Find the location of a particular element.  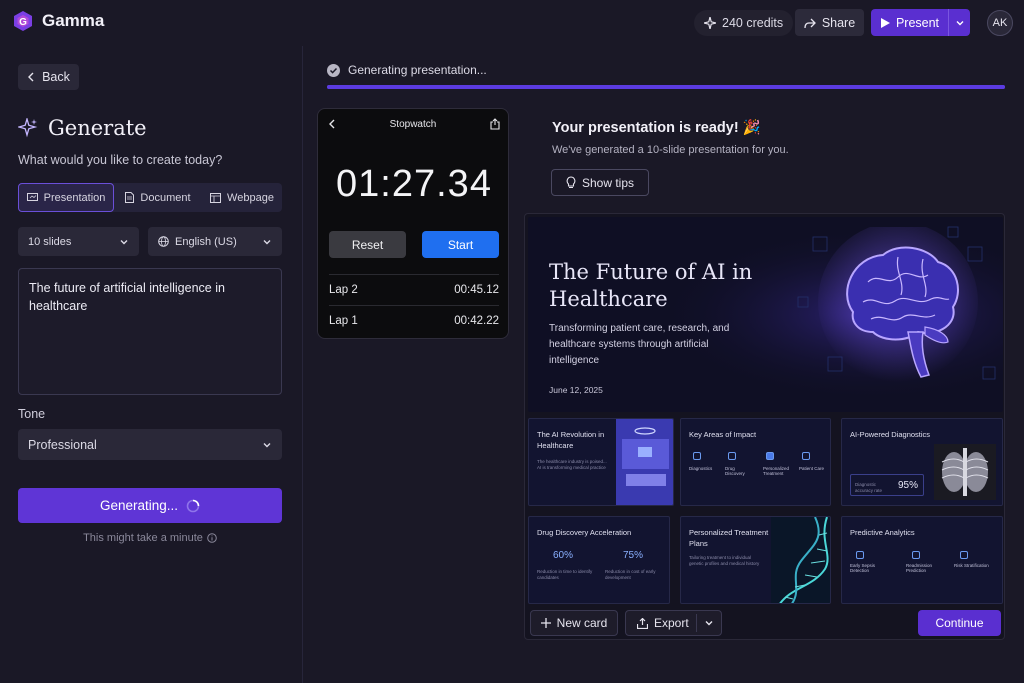

lap-time: 00:45.12 is located at coordinates (476, 289).